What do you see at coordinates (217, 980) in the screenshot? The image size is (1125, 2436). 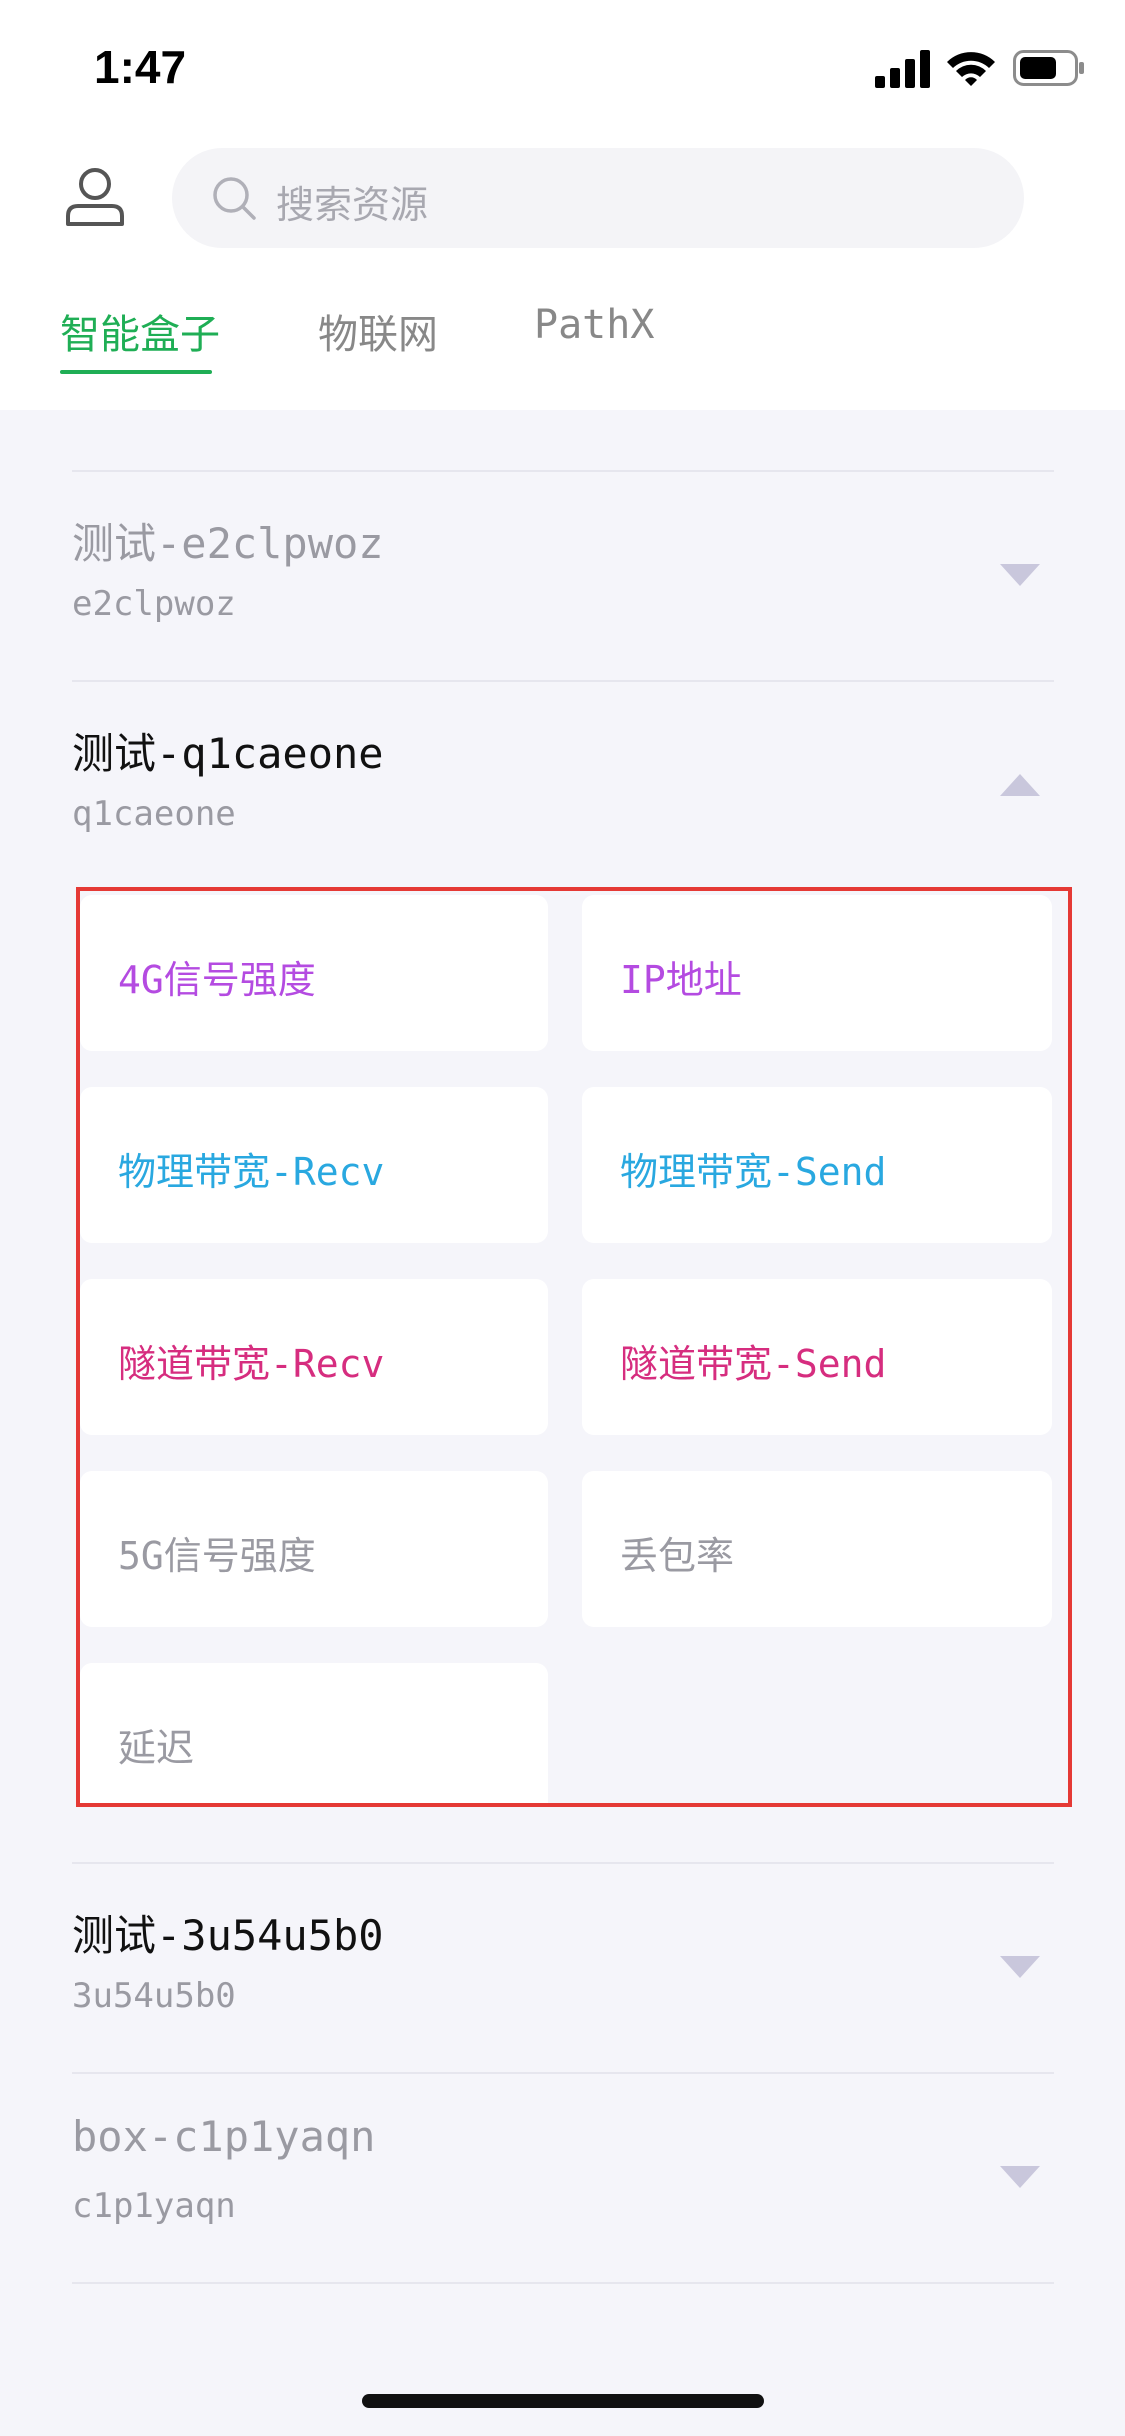 I see `metric-label: 4G信号强度` at bounding box center [217, 980].